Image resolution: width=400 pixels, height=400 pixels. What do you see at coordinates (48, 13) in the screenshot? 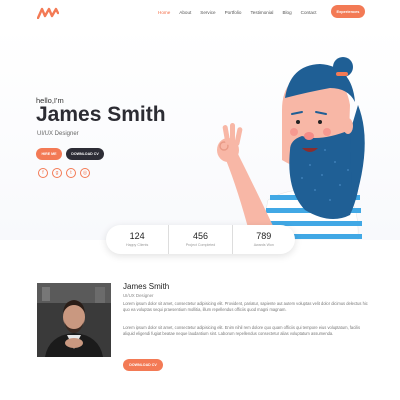
I see `logo-icon` at bounding box center [48, 13].